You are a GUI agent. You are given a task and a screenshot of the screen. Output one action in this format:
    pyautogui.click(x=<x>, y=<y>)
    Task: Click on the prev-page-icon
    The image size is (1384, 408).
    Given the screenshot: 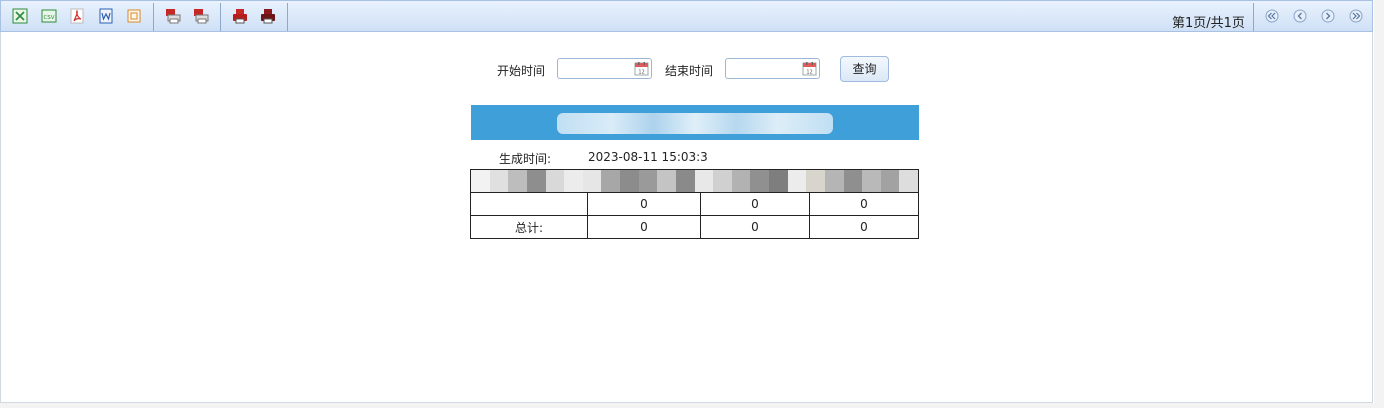 What is the action you would take?
    pyautogui.click(x=1300, y=16)
    